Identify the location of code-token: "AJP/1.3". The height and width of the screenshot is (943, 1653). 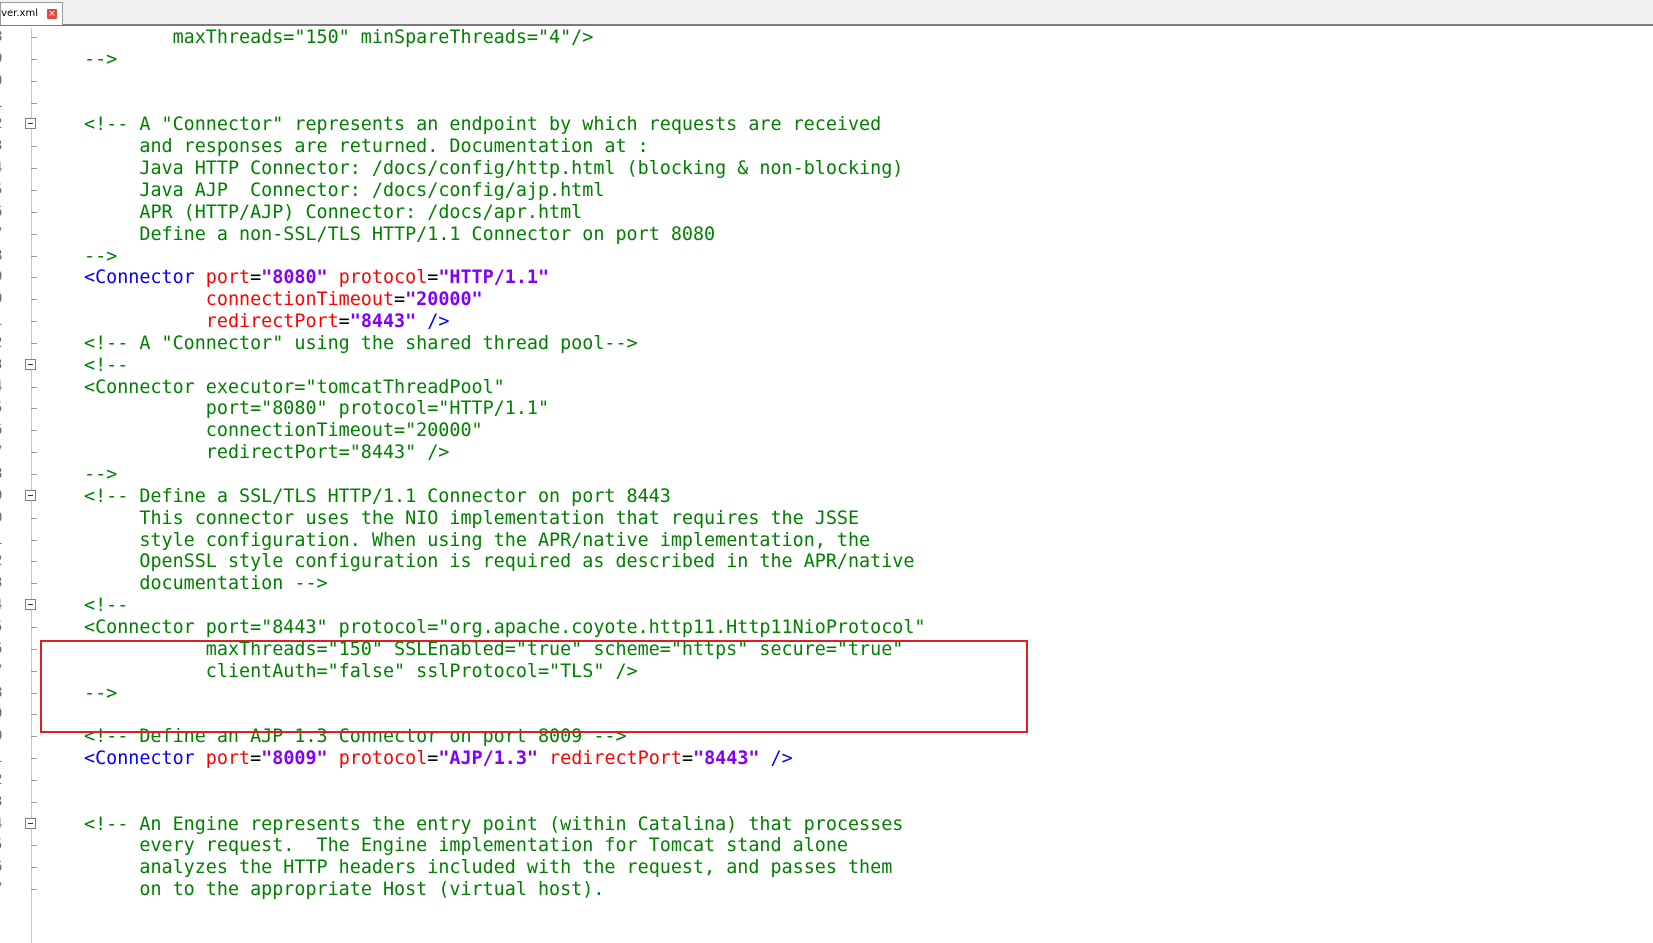
(488, 759).